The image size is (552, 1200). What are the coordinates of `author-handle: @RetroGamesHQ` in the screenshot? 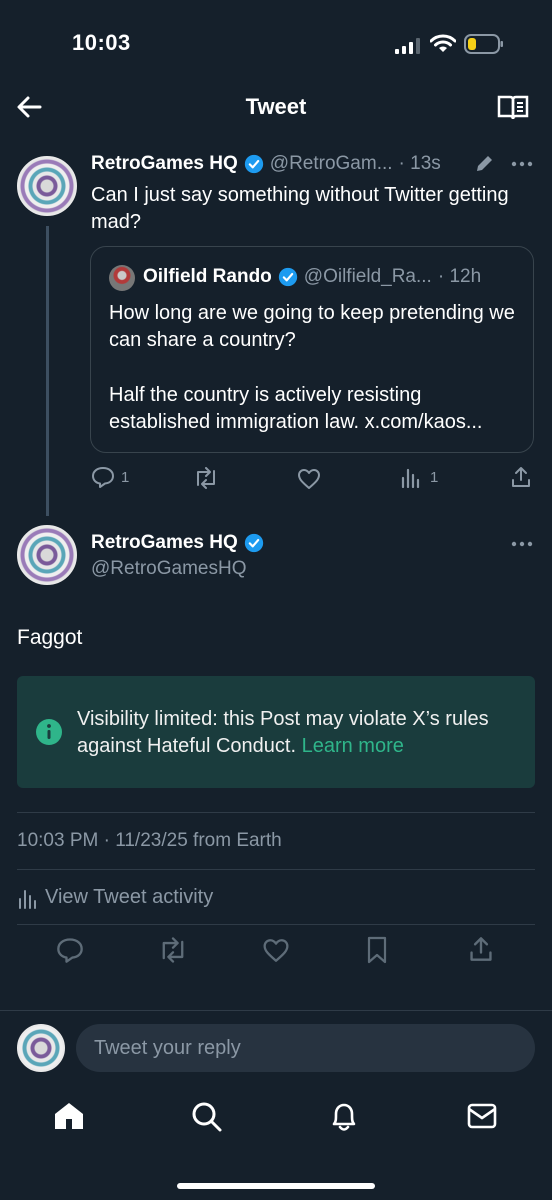 It's located at (169, 569).